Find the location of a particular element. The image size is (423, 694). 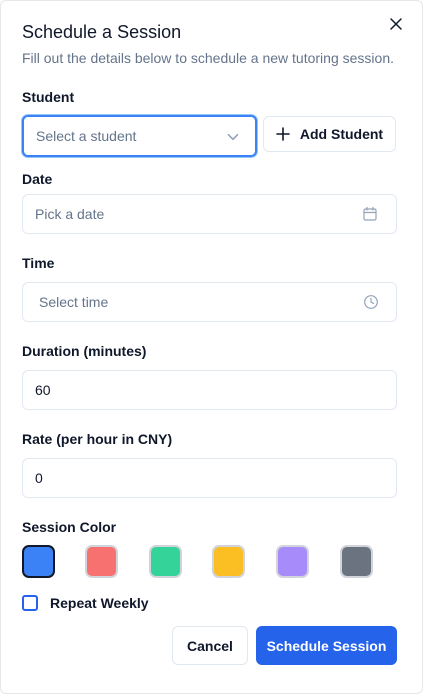

close-button is located at coordinates (396, 24).